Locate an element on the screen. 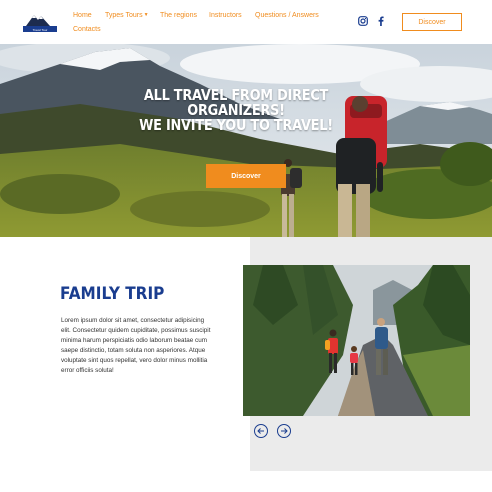 This screenshot has height=492, width=492. nav-questions-answers: Questions / Answers is located at coordinates (287, 15).